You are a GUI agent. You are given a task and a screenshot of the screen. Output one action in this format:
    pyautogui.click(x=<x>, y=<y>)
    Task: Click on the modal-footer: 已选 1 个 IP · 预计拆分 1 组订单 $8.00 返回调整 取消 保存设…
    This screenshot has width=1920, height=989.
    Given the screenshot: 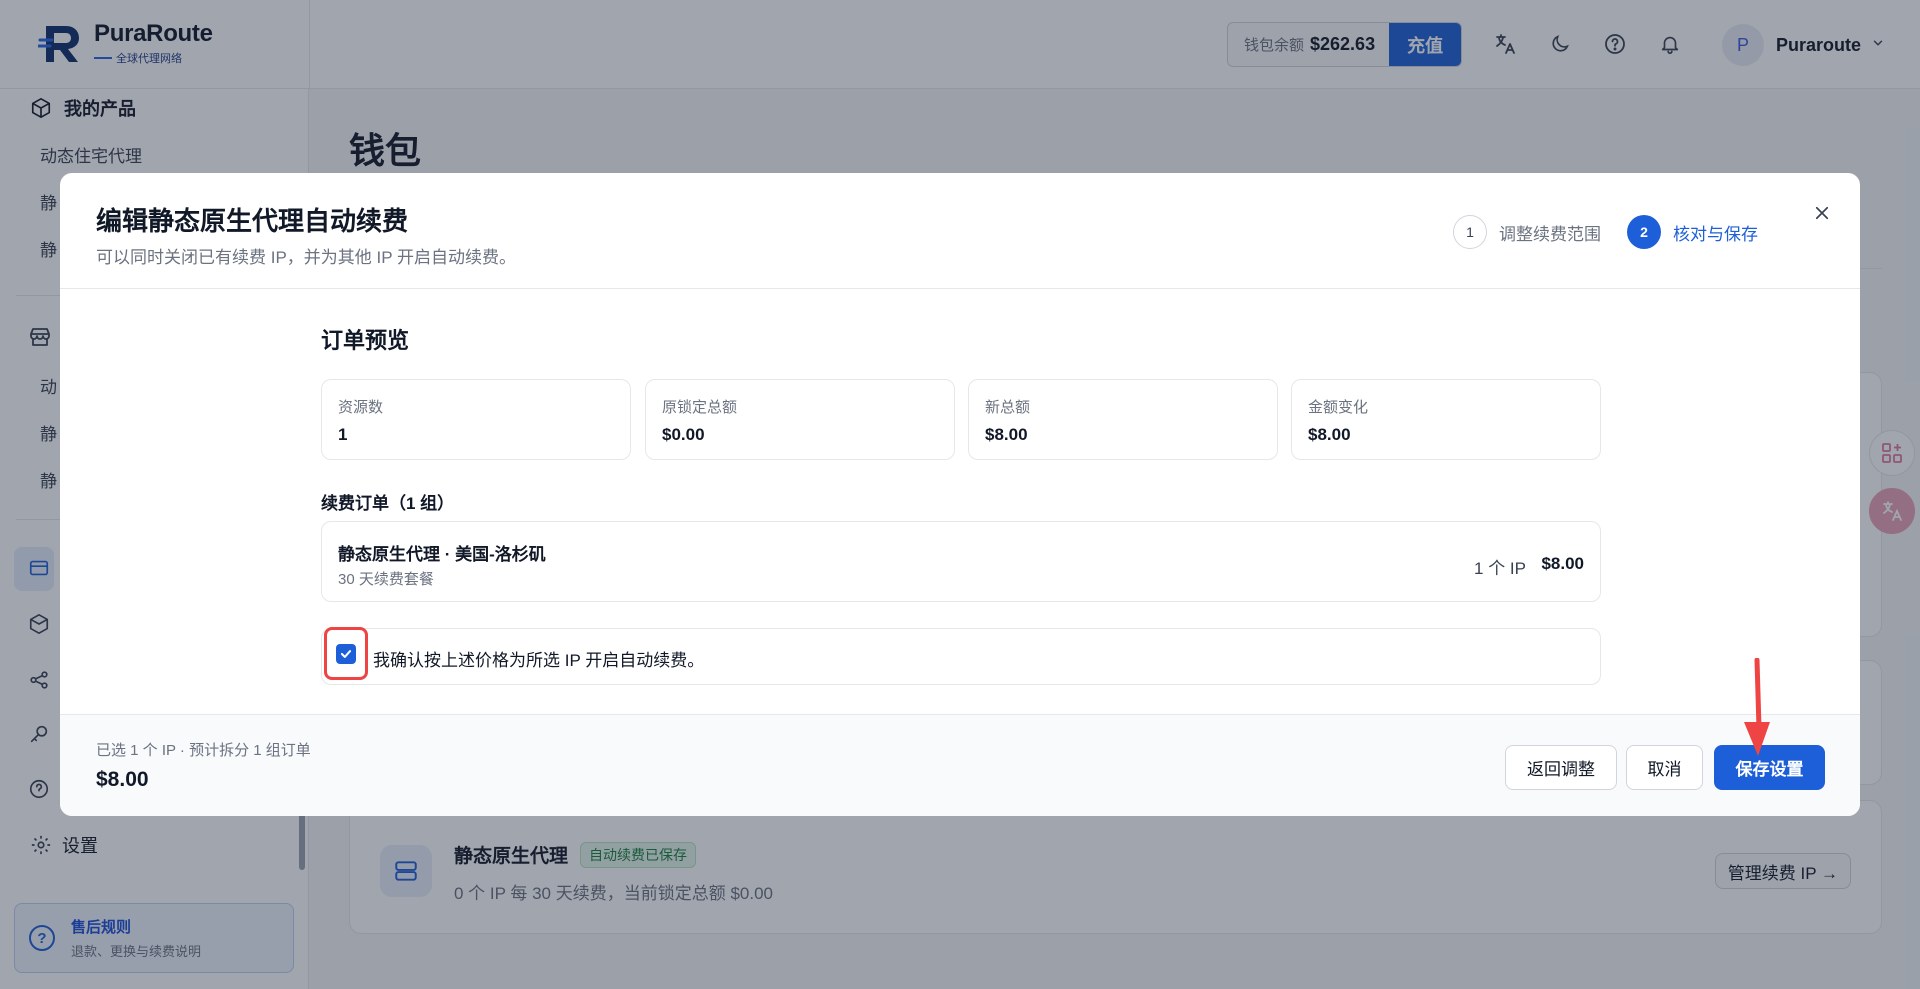 What is the action you would take?
    pyautogui.click(x=960, y=765)
    